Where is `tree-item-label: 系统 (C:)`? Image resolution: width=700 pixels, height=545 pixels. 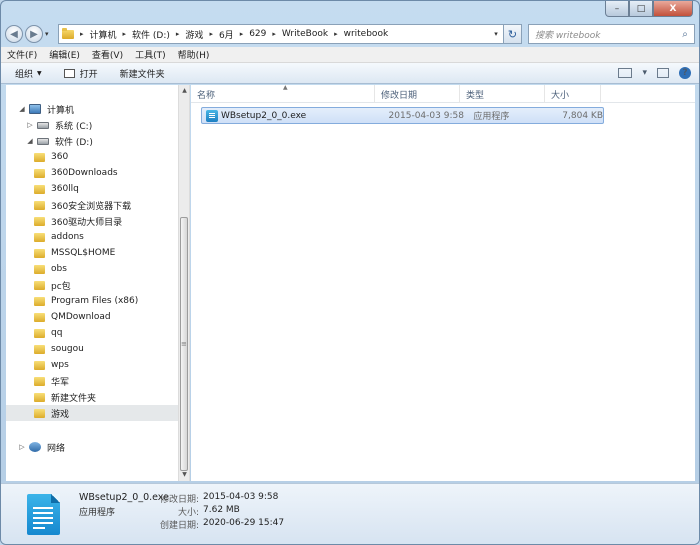
tree-item-label: 系统 (C:) is located at coordinates (74, 126).